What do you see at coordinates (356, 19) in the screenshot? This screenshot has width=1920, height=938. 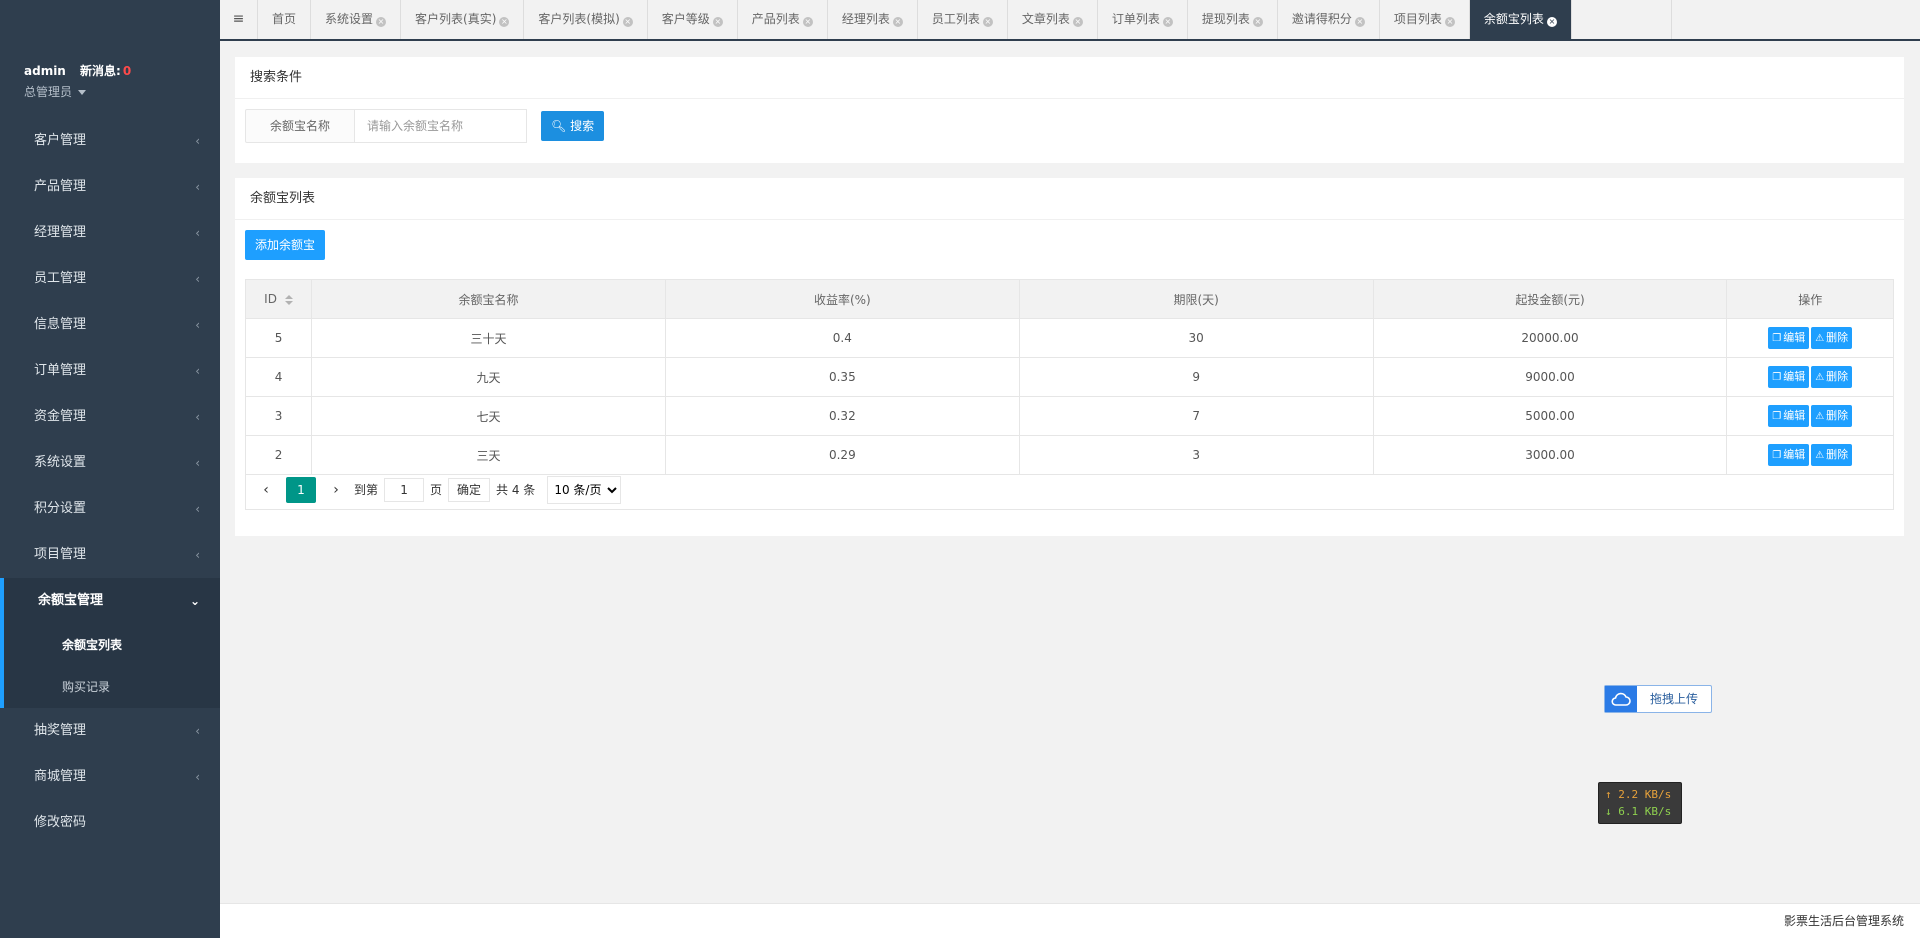 I see `tab-system-settings: 系统设置 ×` at bounding box center [356, 19].